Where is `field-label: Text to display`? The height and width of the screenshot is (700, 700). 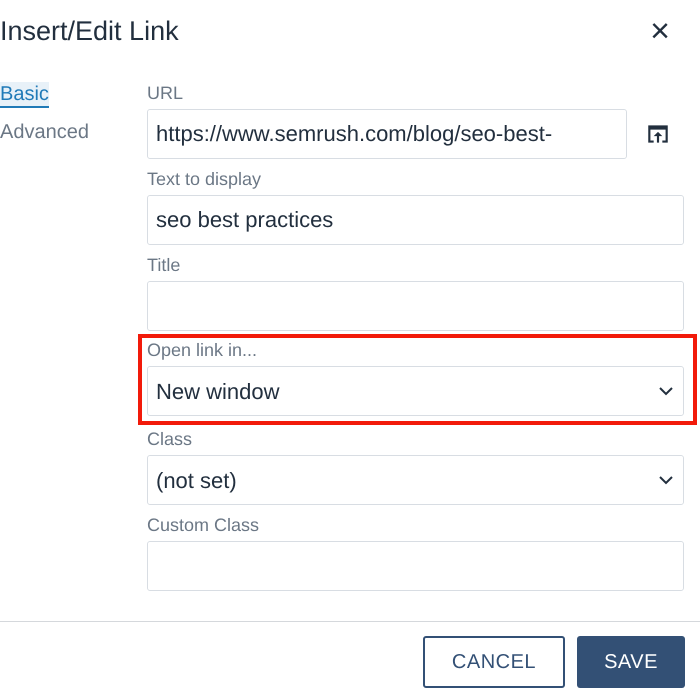
field-label: Text to display is located at coordinates (204, 179).